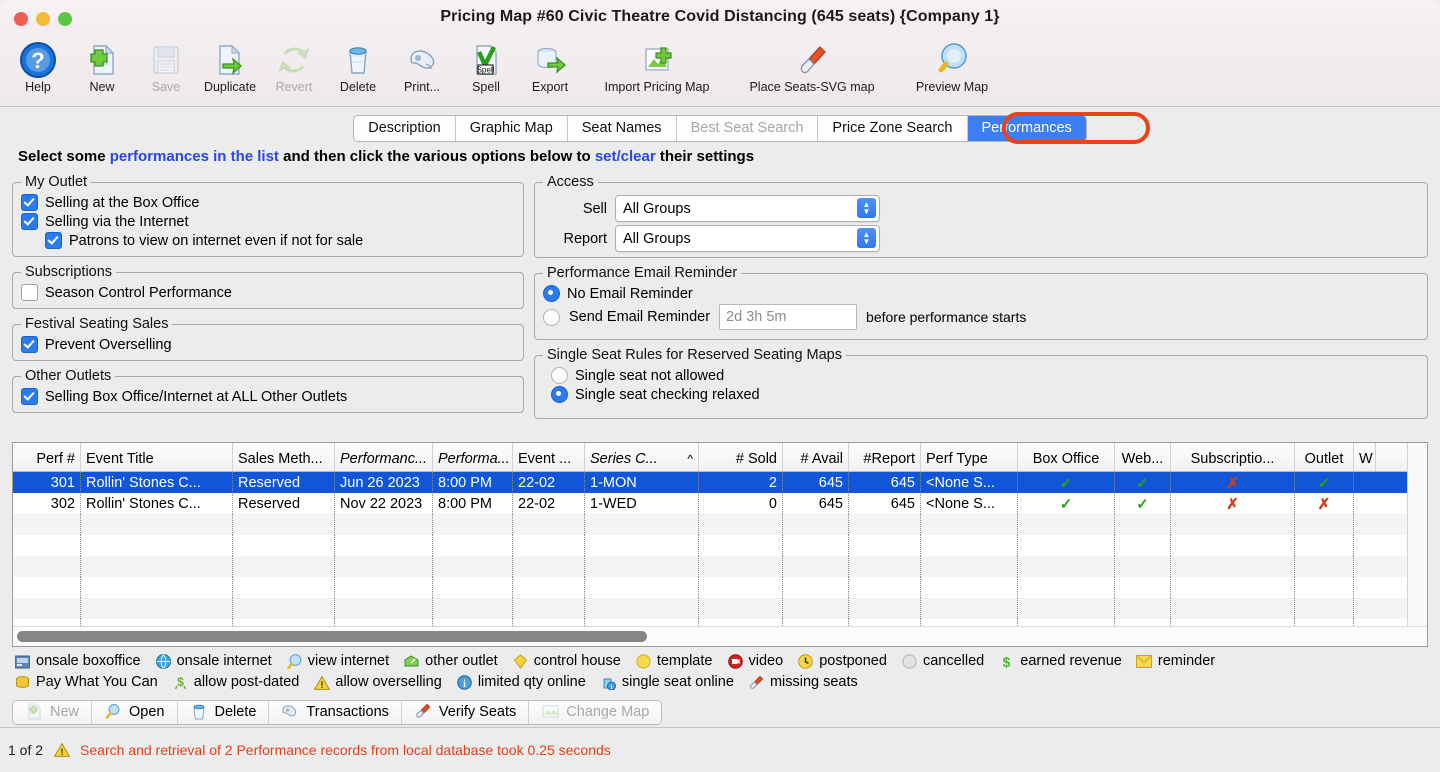 The width and height of the screenshot is (1440, 772). What do you see at coordinates (756, 682) in the screenshot?
I see `wrench-seat-icon` at bounding box center [756, 682].